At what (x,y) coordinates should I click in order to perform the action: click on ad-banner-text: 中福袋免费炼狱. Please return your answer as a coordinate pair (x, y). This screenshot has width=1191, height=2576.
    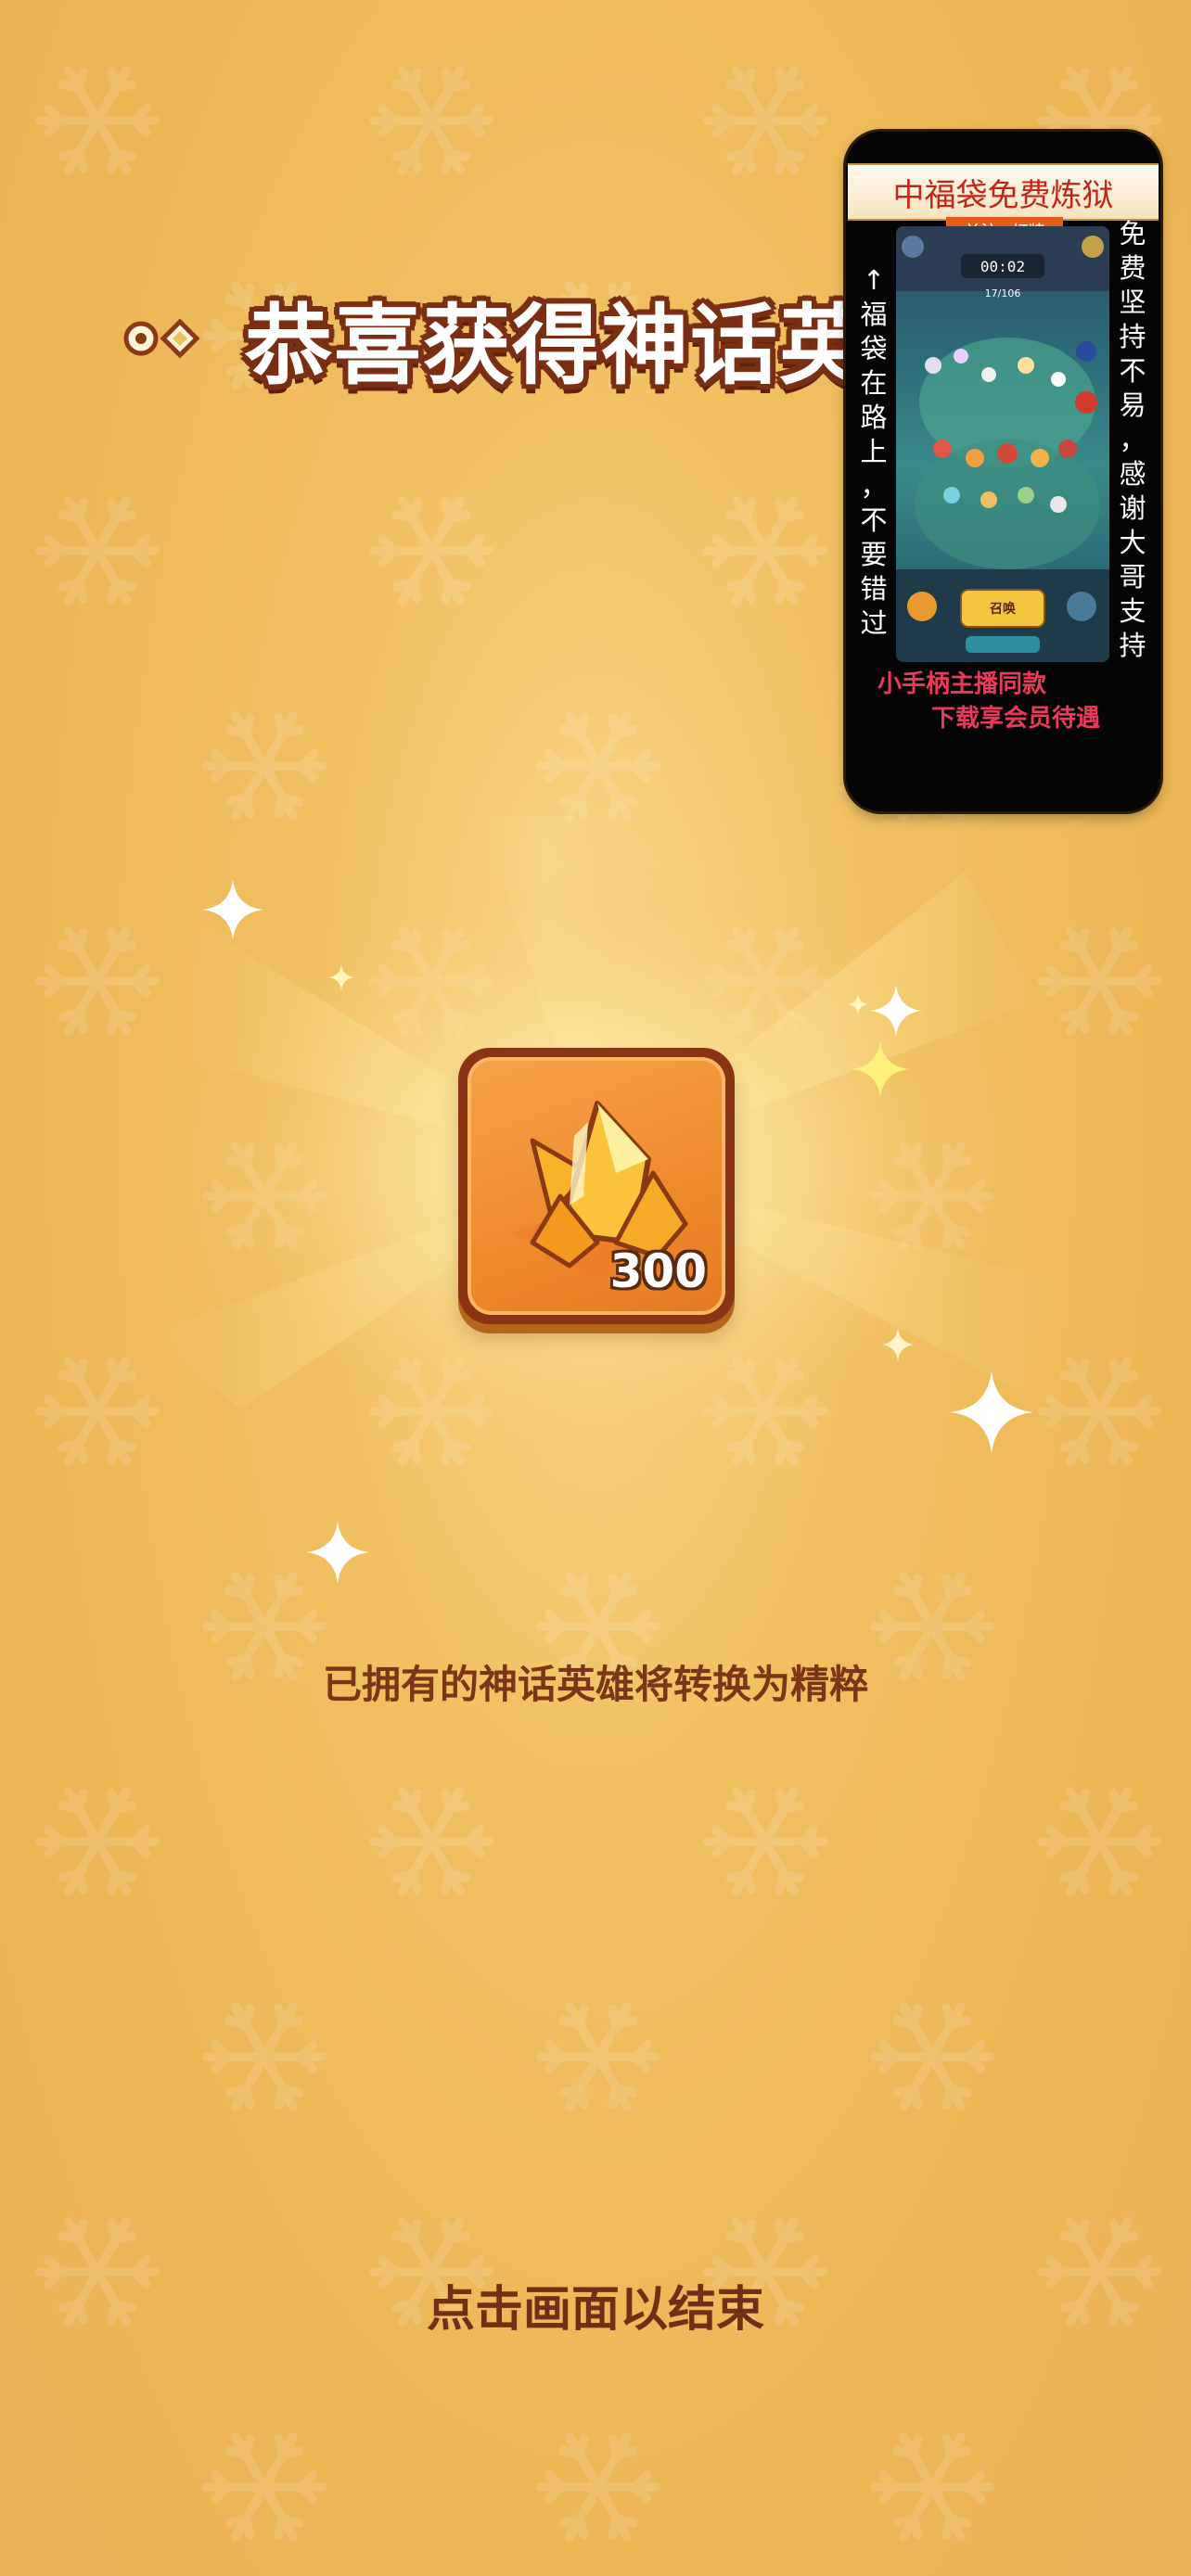
    Looking at the image, I should click on (1003, 195).